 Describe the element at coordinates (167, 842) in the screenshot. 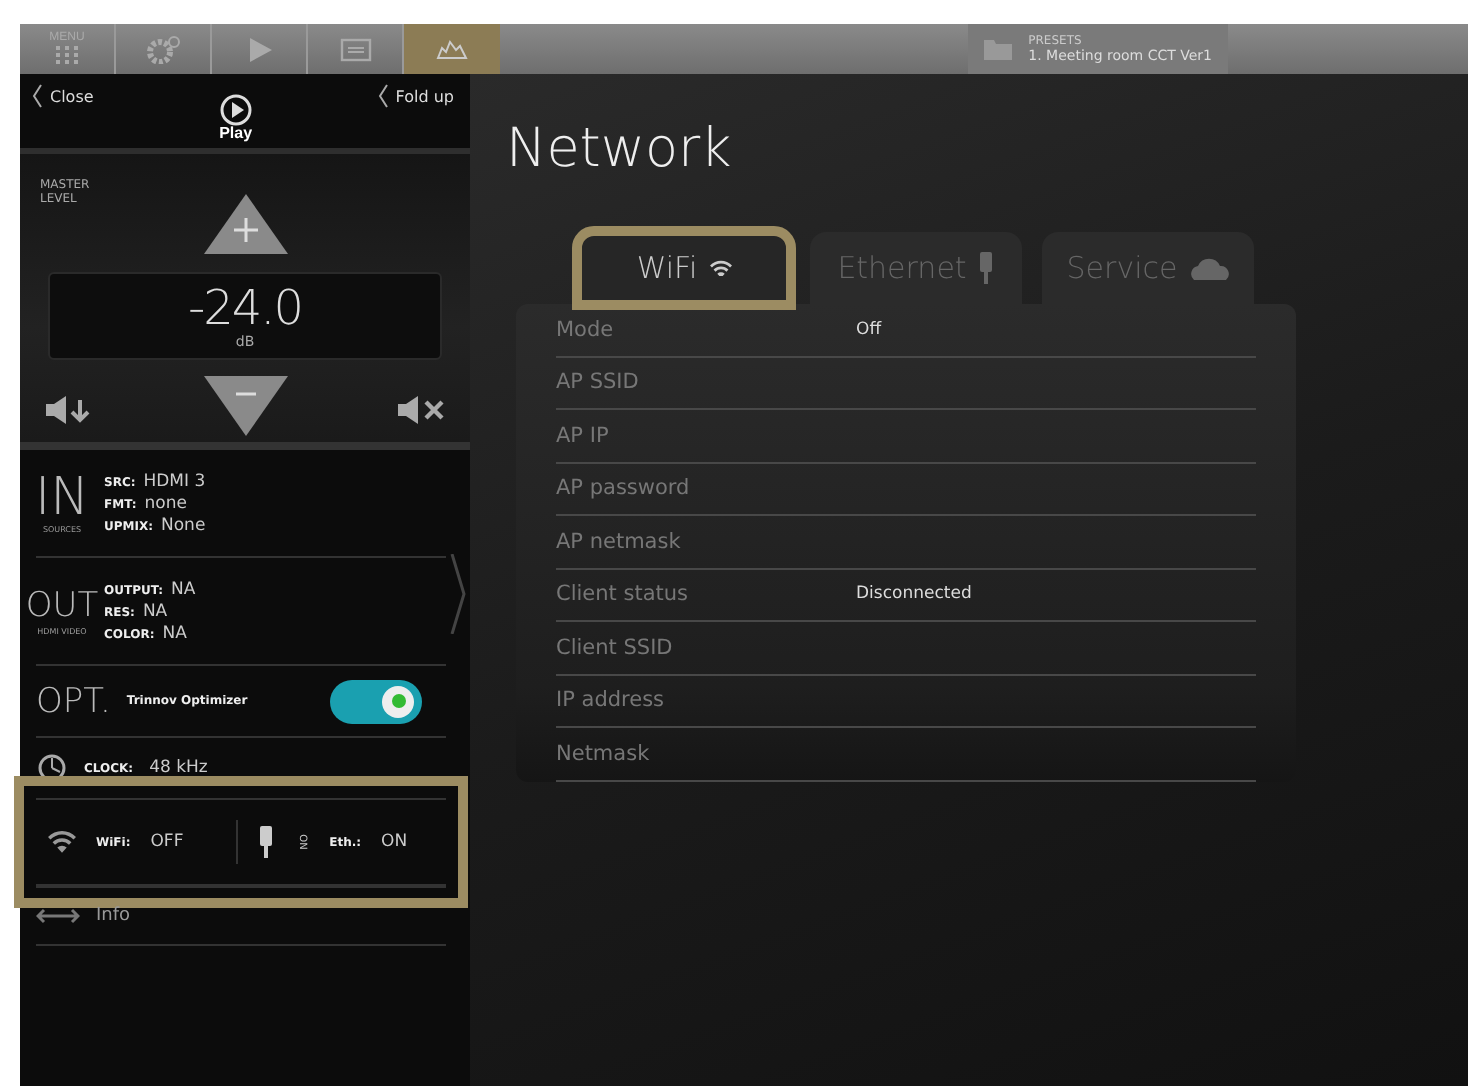

I see `field-value: OFF` at that location.